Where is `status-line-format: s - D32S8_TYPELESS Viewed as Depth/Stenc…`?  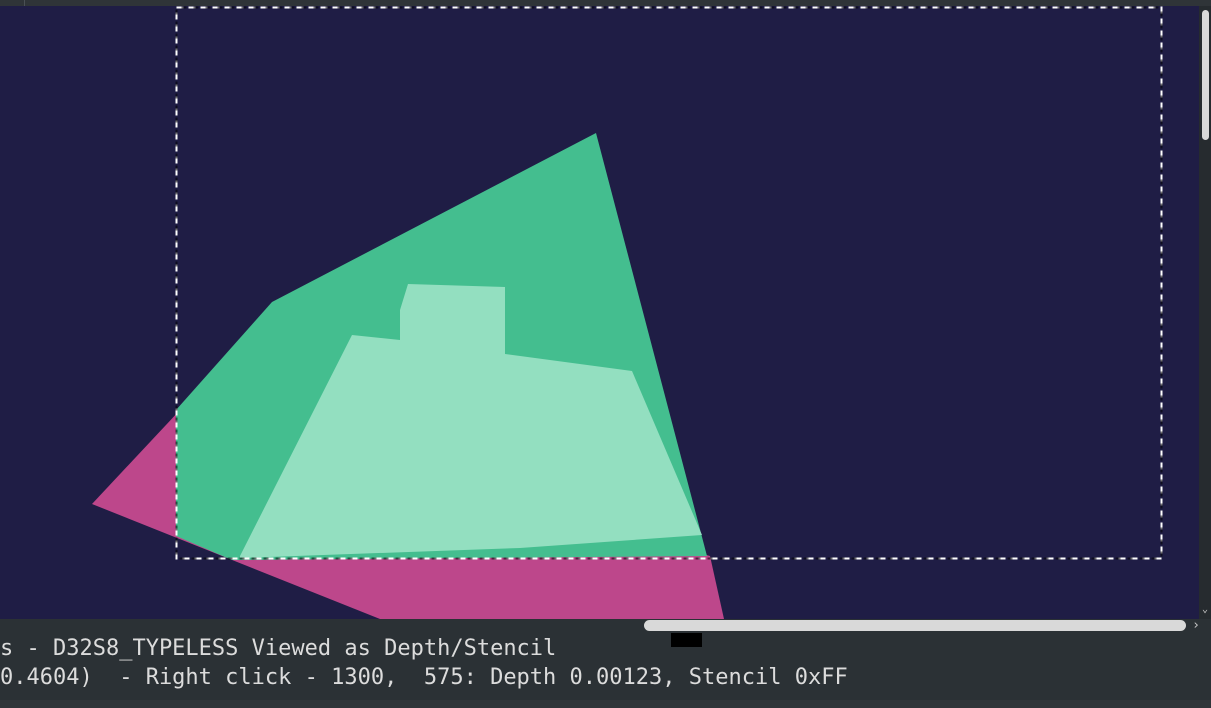 status-line-format: s - D32S8_TYPELESS Viewed as Depth/Stenc… is located at coordinates (605, 649).